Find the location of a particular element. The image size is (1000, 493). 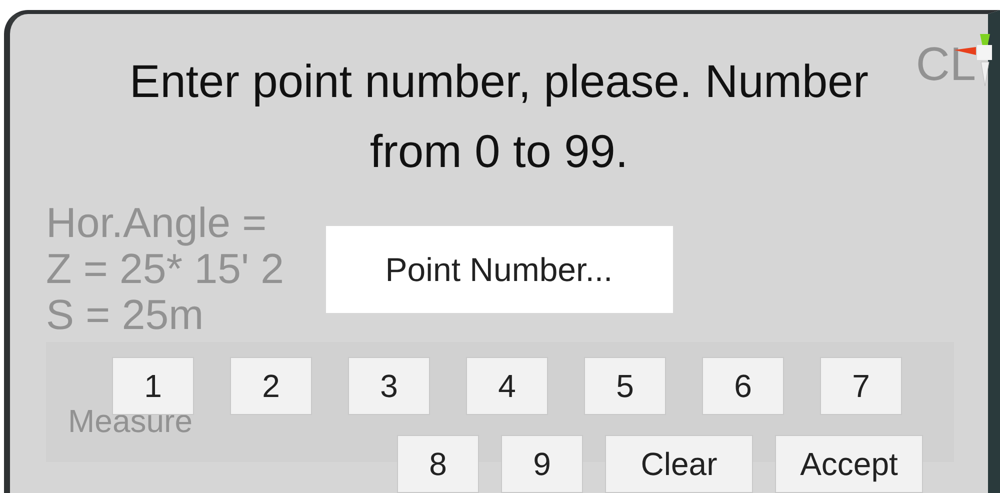

keypad-button: 6 is located at coordinates (743, 386).